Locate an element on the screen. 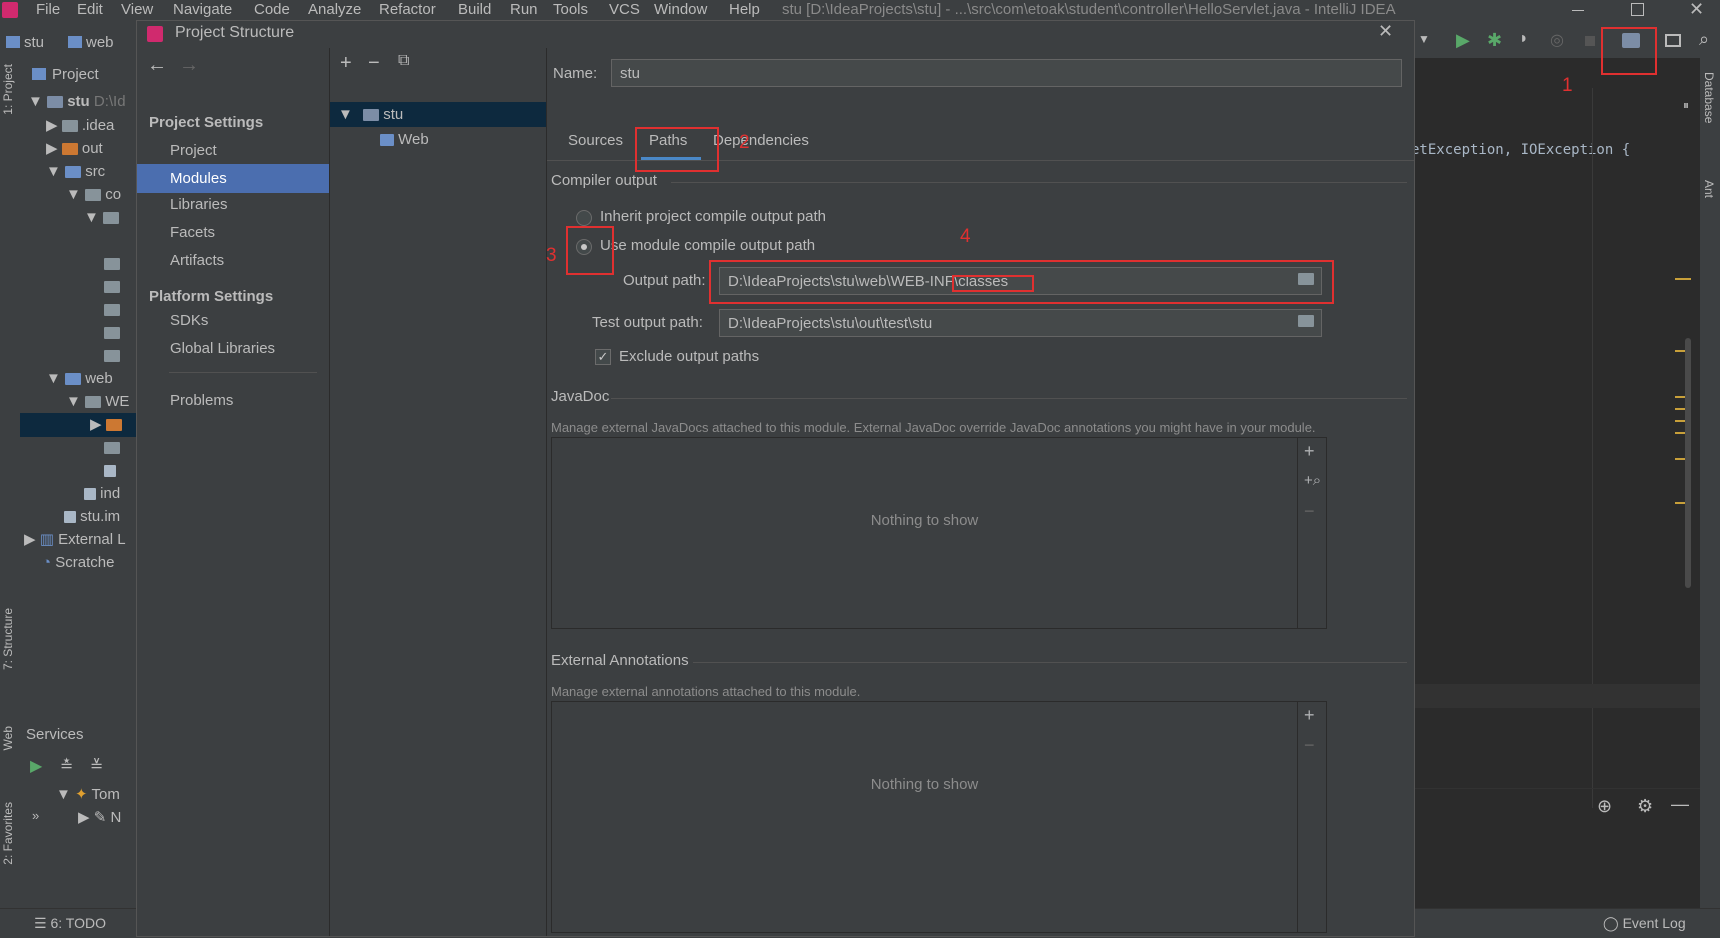 This screenshot has width=1720, height=938. more-icon: » is located at coordinates (35, 815).